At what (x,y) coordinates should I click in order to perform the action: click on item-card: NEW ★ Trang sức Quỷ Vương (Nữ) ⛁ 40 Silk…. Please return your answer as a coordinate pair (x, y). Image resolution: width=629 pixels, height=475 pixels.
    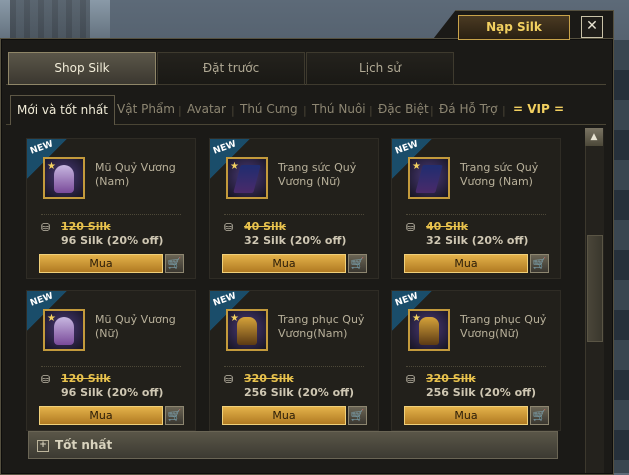
    Looking at the image, I should click on (294, 208).